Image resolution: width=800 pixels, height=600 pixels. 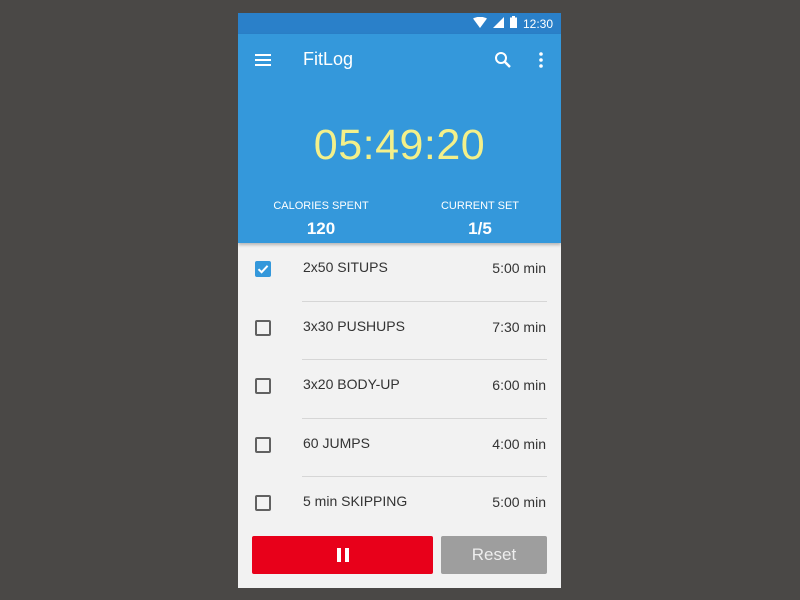 What do you see at coordinates (519, 385) in the screenshot?
I see `exercise-duration: 6:00 min` at bounding box center [519, 385].